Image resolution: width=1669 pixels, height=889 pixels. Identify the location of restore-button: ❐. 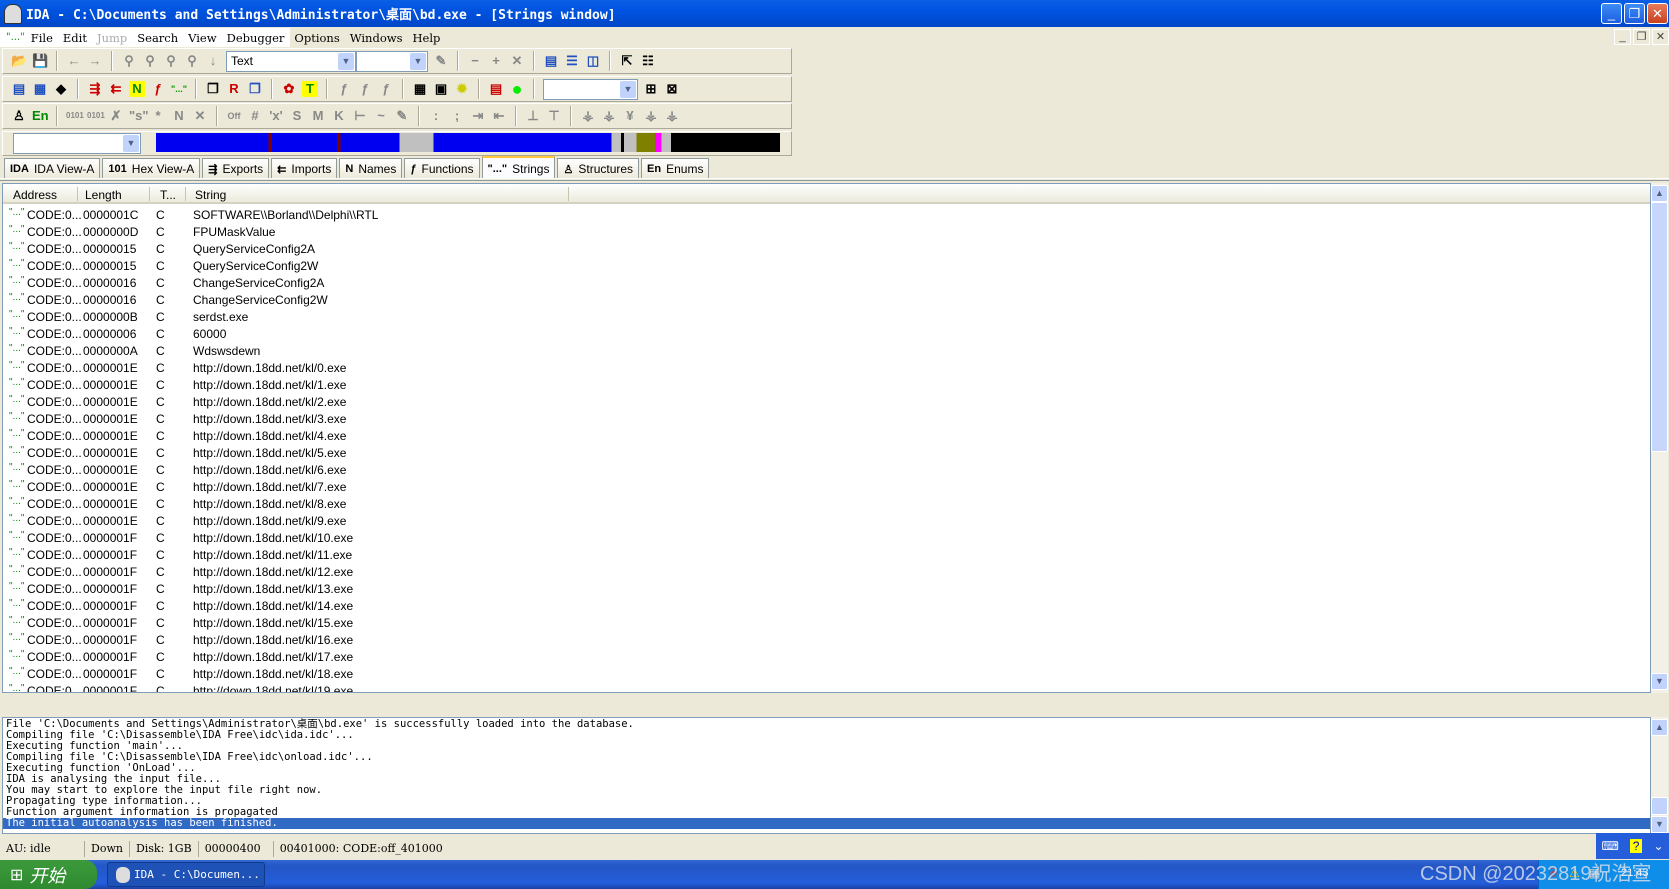
(1634, 13).